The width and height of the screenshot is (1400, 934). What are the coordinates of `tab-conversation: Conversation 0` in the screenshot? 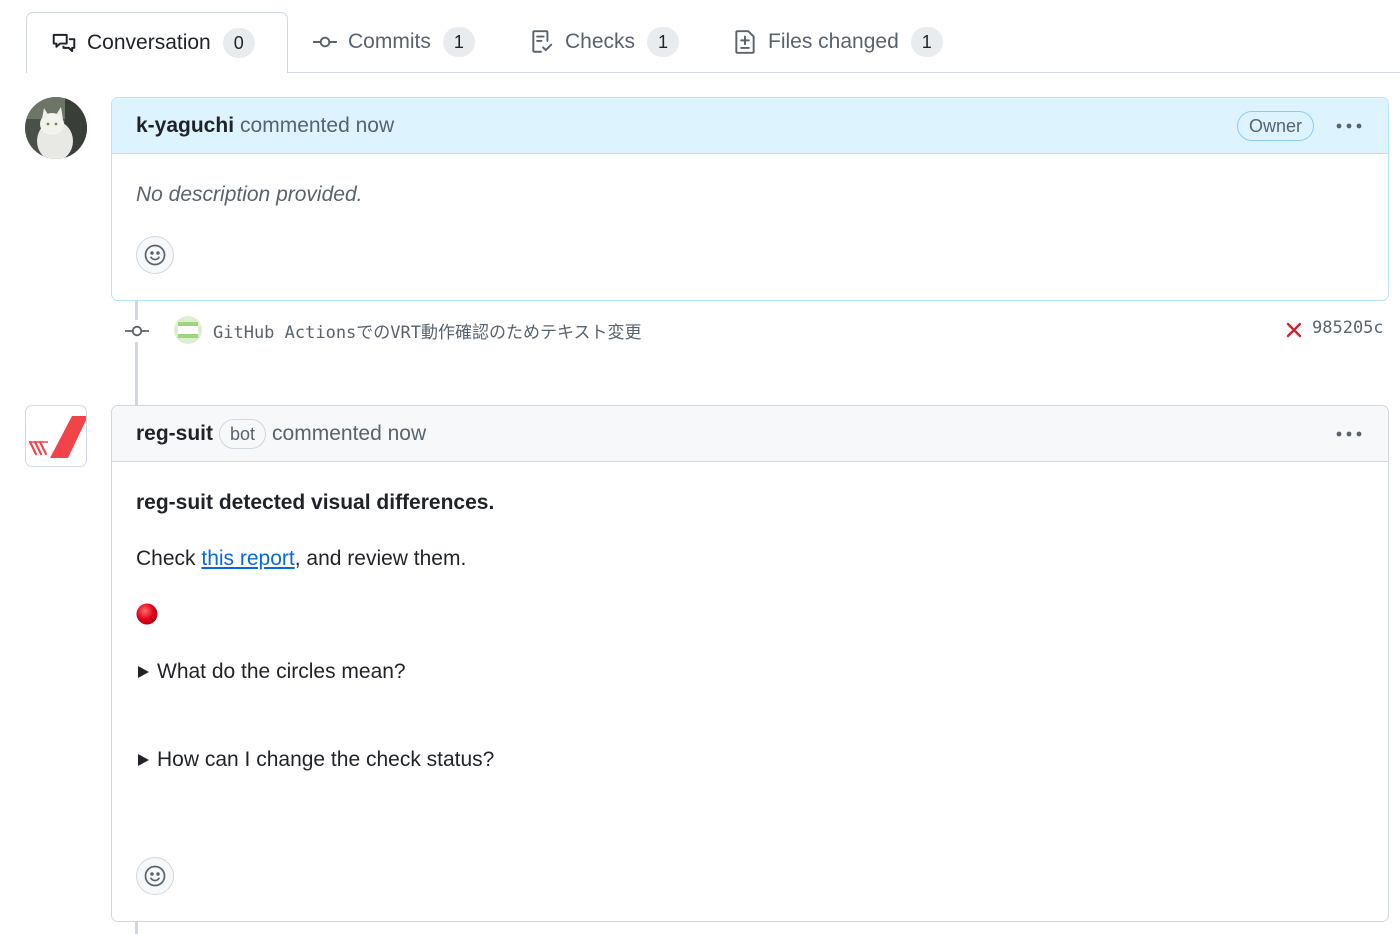 It's located at (157, 42).